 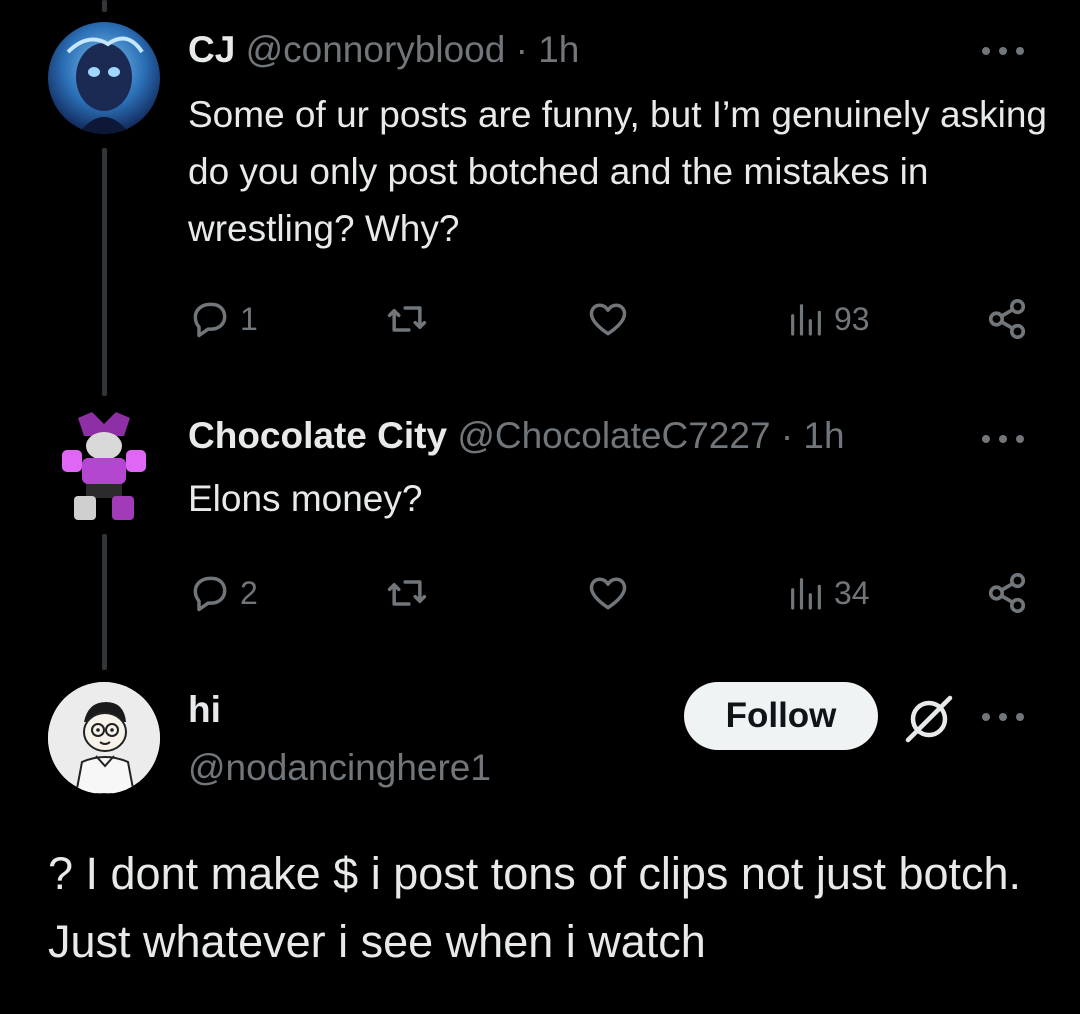 I want to click on reply-count: 1, so click(x=249, y=318).